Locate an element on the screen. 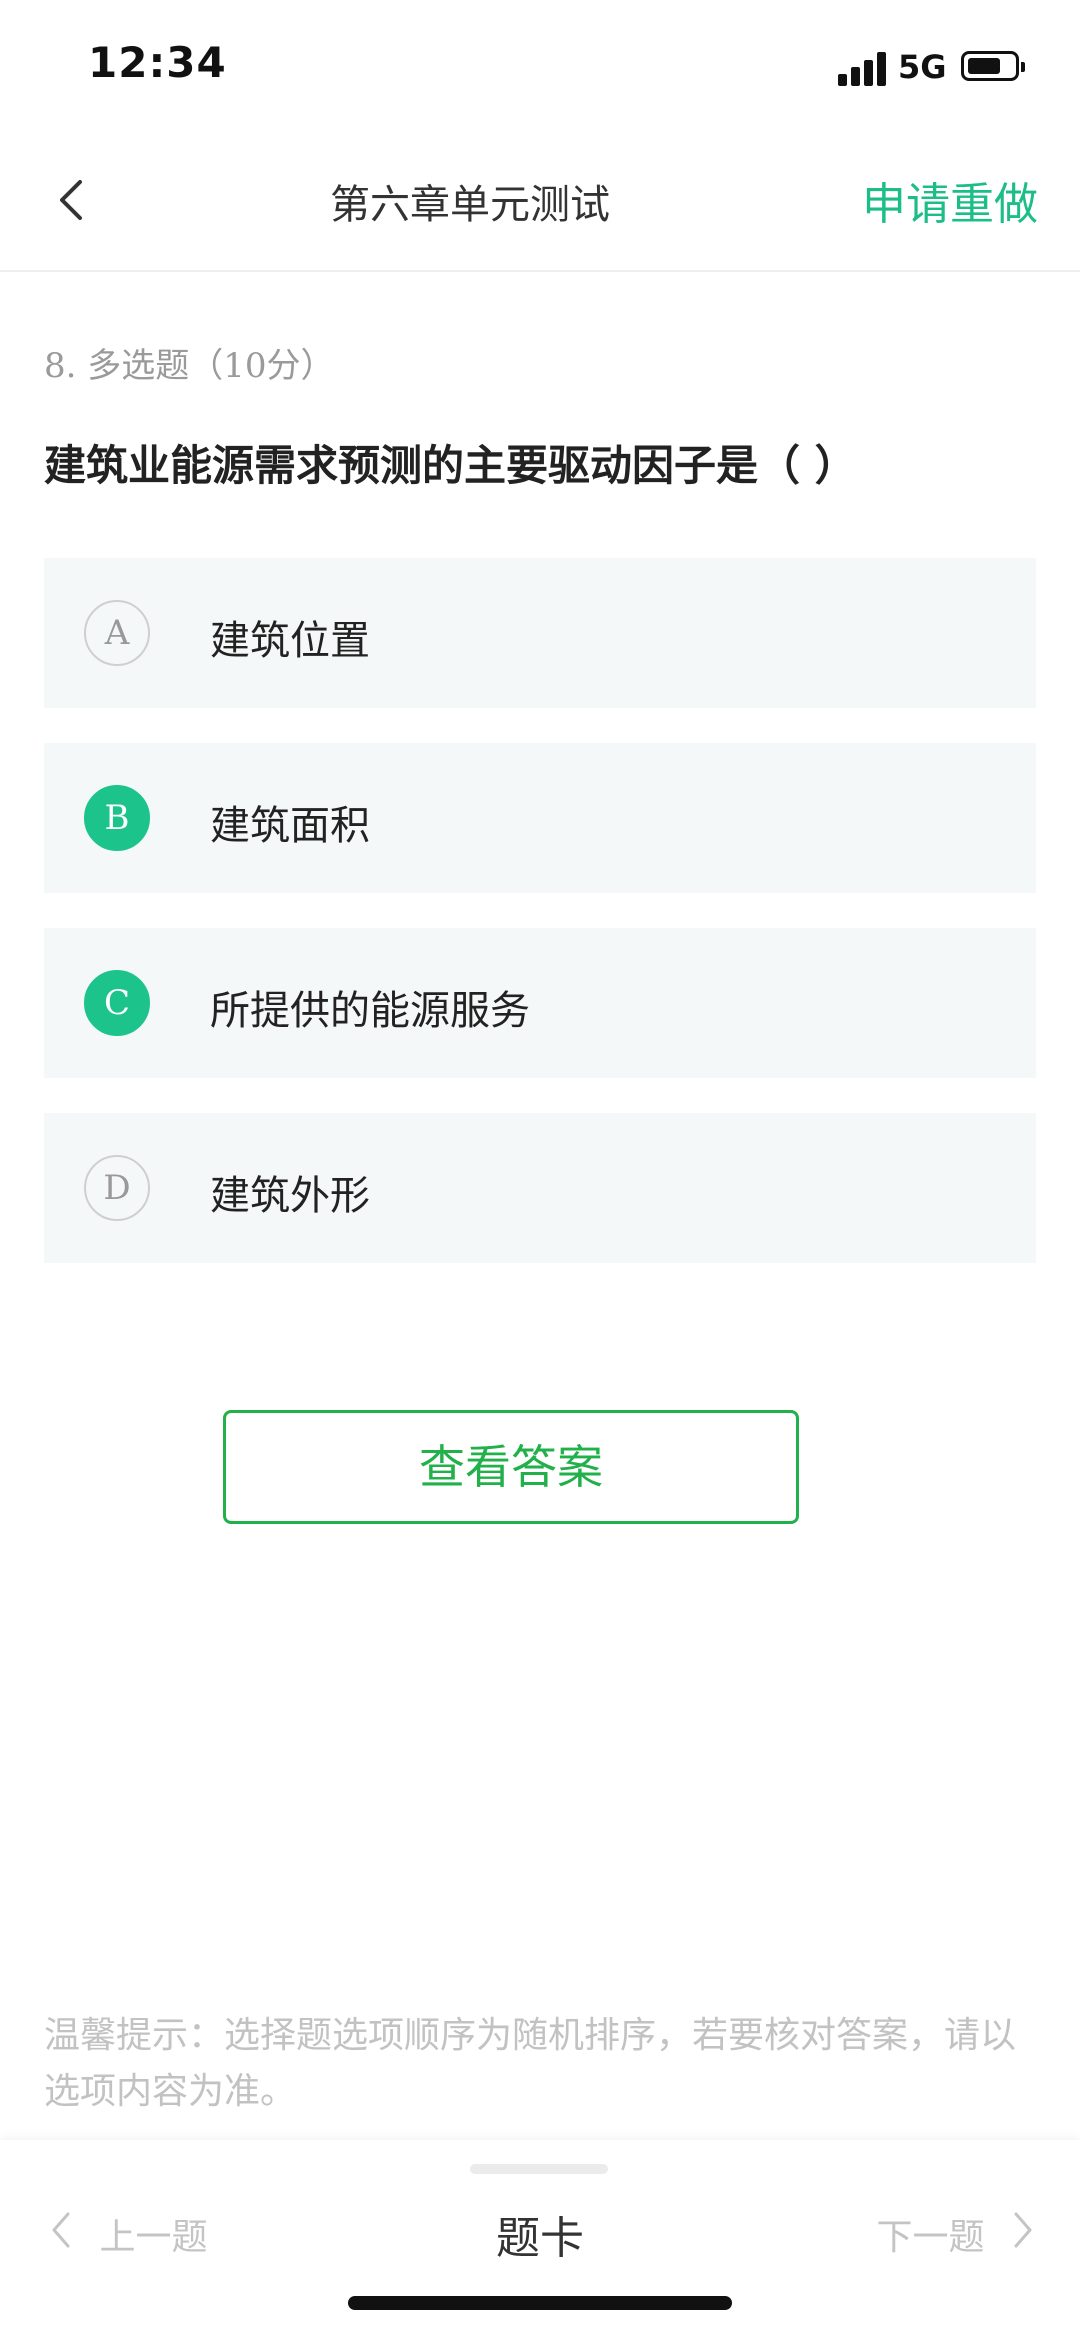 The height and width of the screenshot is (2337, 1080). question-meta: 8. 多选题（10分） is located at coordinates (189, 366).